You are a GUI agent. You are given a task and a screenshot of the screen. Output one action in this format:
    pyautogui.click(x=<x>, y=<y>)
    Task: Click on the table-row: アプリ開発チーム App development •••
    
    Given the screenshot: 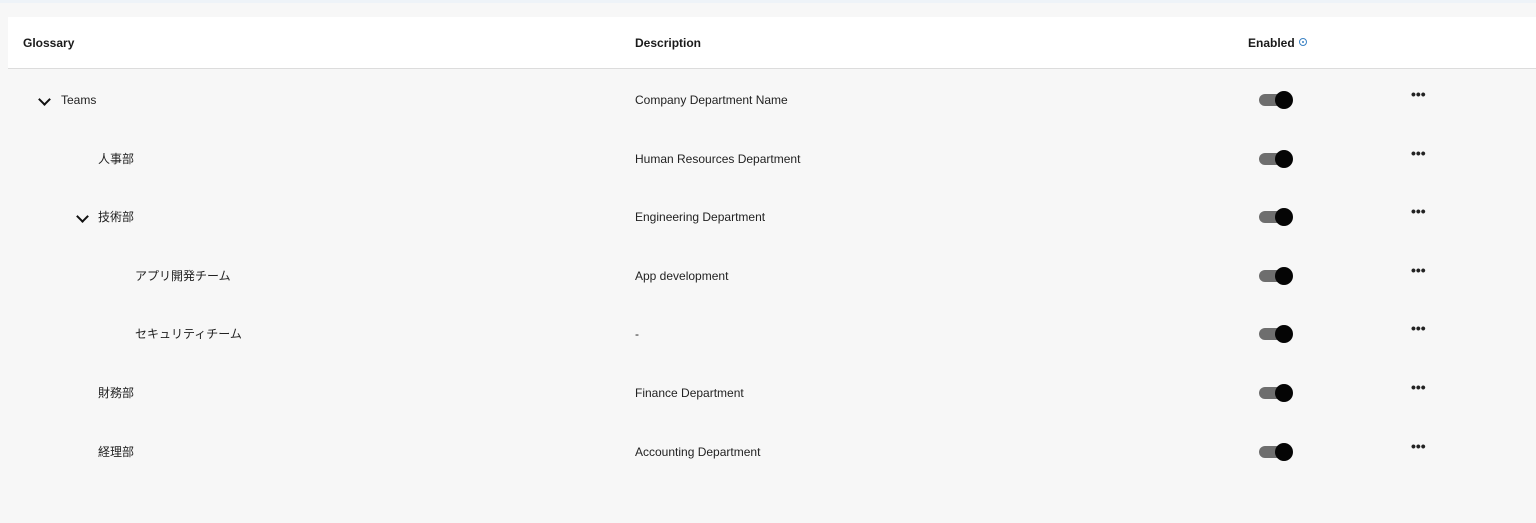 What is the action you would take?
    pyautogui.click(x=772, y=275)
    